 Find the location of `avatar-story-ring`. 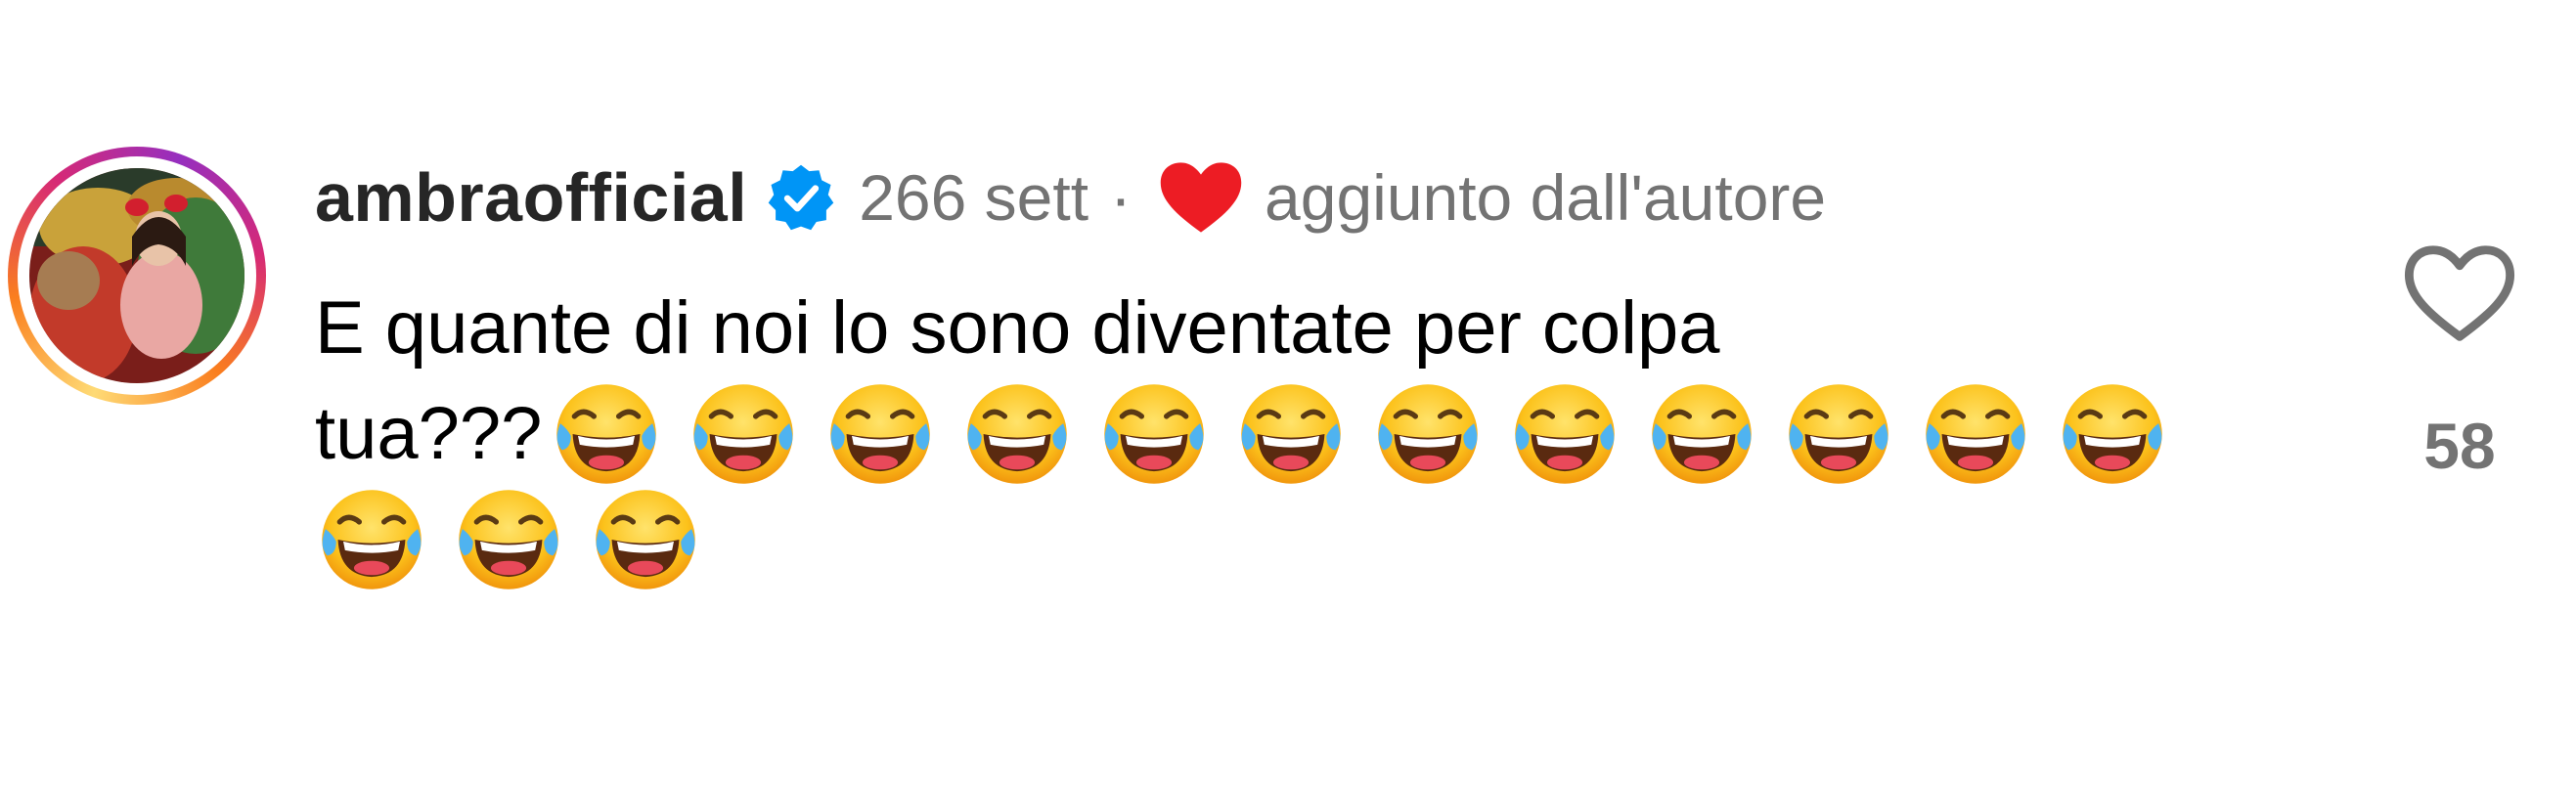

avatar-story-ring is located at coordinates (137, 276).